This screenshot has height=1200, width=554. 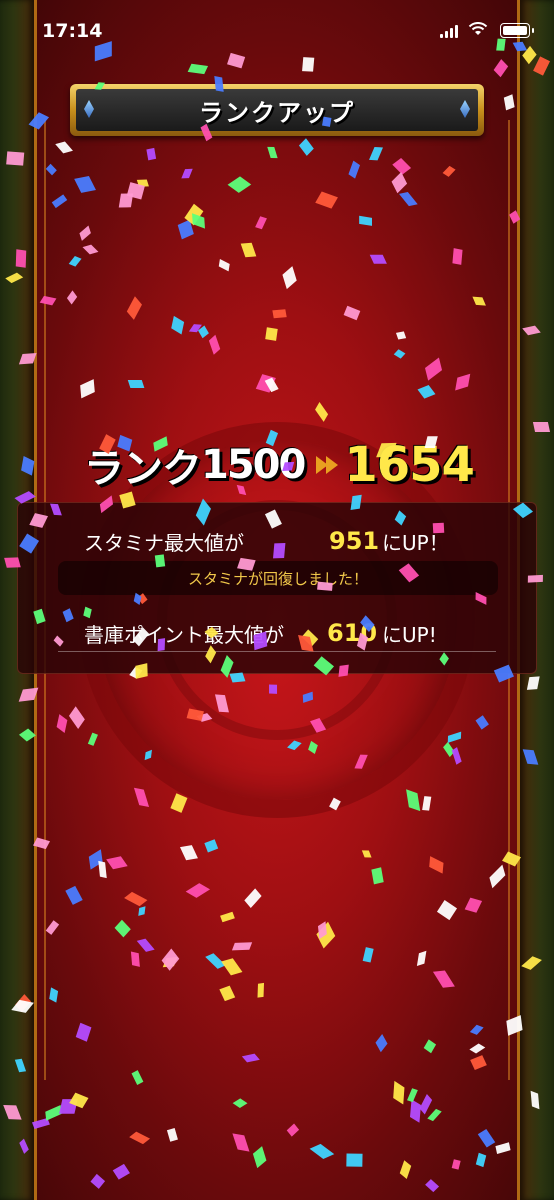 What do you see at coordinates (354, 541) in the screenshot?
I see `stamina-value: 951` at bounding box center [354, 541].